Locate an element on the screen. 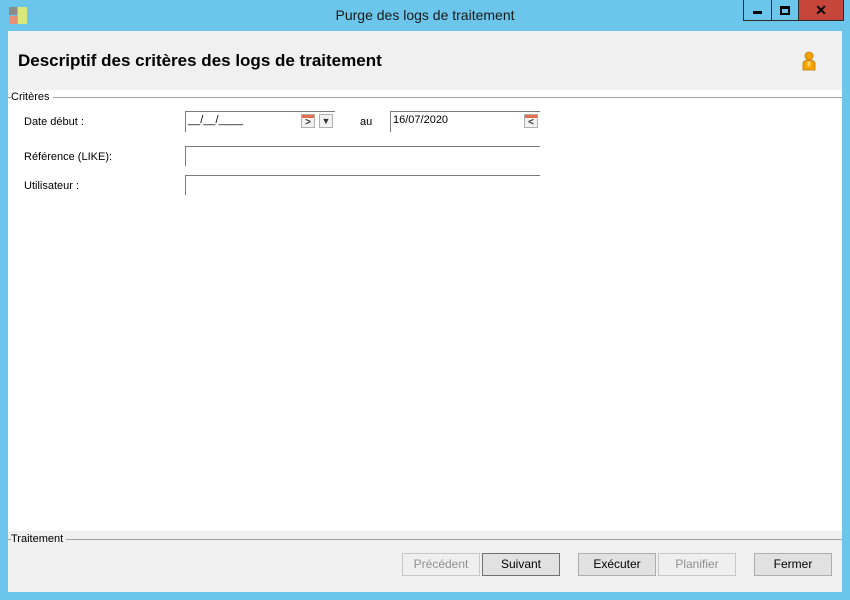  minimize-icon is located at coordinates (757, 12).